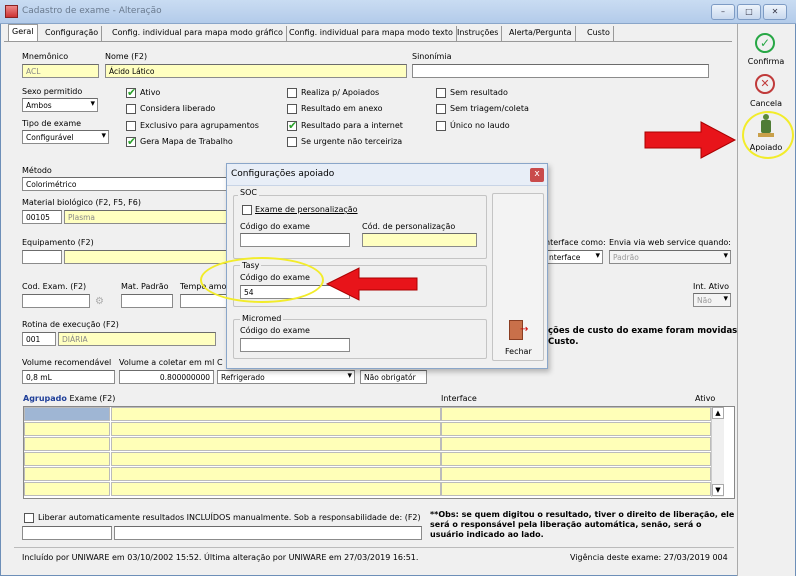 The width and height of the screenshot is (796, 576). I want to click on status-right: Vigência deste exame: 27/03/2019 004, so click(649, 557).